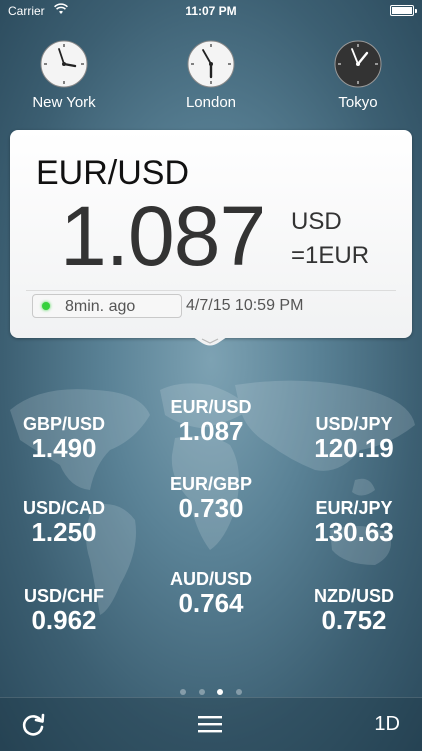  Describe the element at coordinates (33, 725) in the screenshot. I see `refresh-icon` at that location.